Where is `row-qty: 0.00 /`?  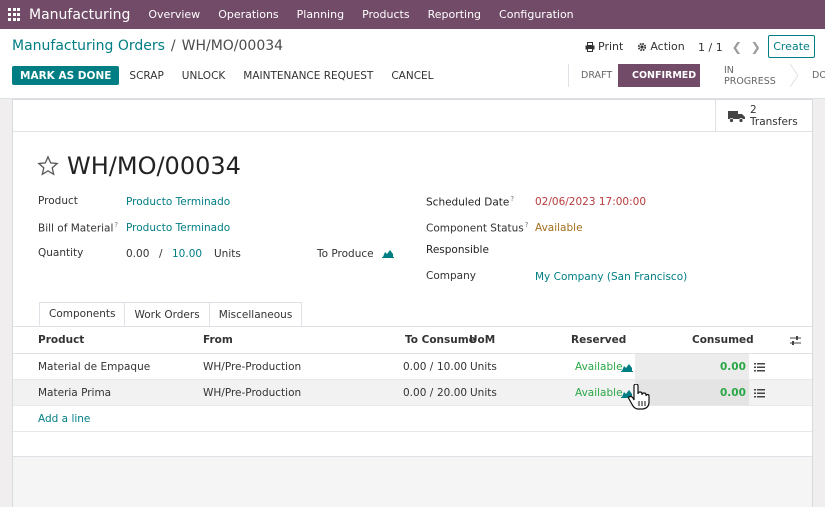 row-qty: 0.00 / is located at coordinates (418, 392).